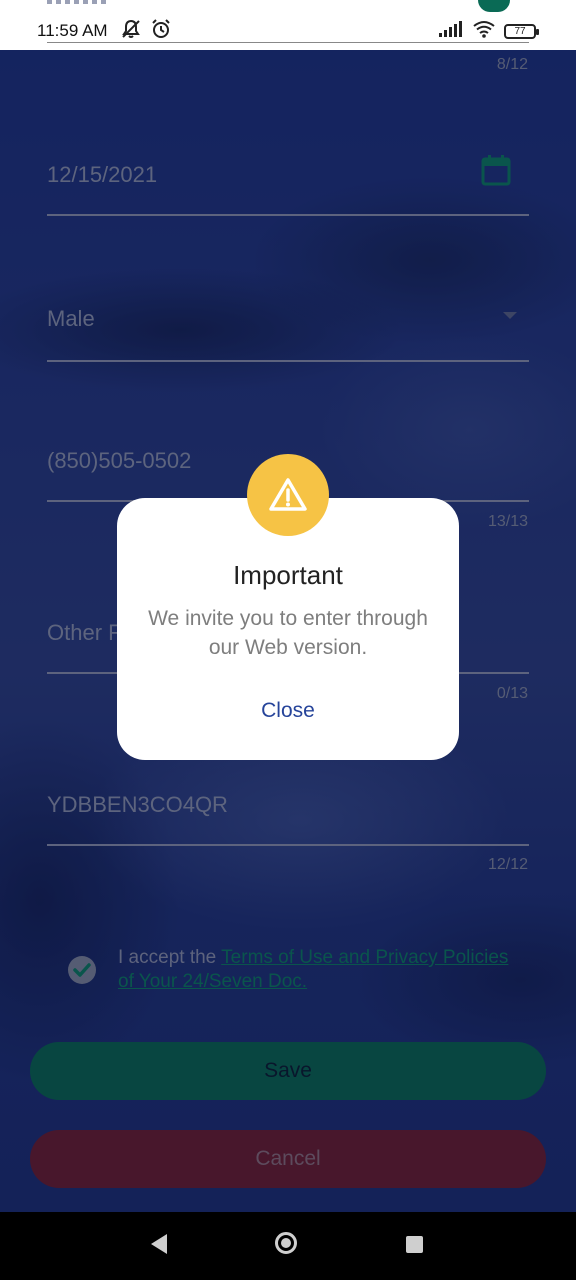 The width and height of the screenshot is (576, 1280). What do you see at coordinates (288, 42) in the screenshot?
I see `password-field-underline` at bounding box center [288, 42].